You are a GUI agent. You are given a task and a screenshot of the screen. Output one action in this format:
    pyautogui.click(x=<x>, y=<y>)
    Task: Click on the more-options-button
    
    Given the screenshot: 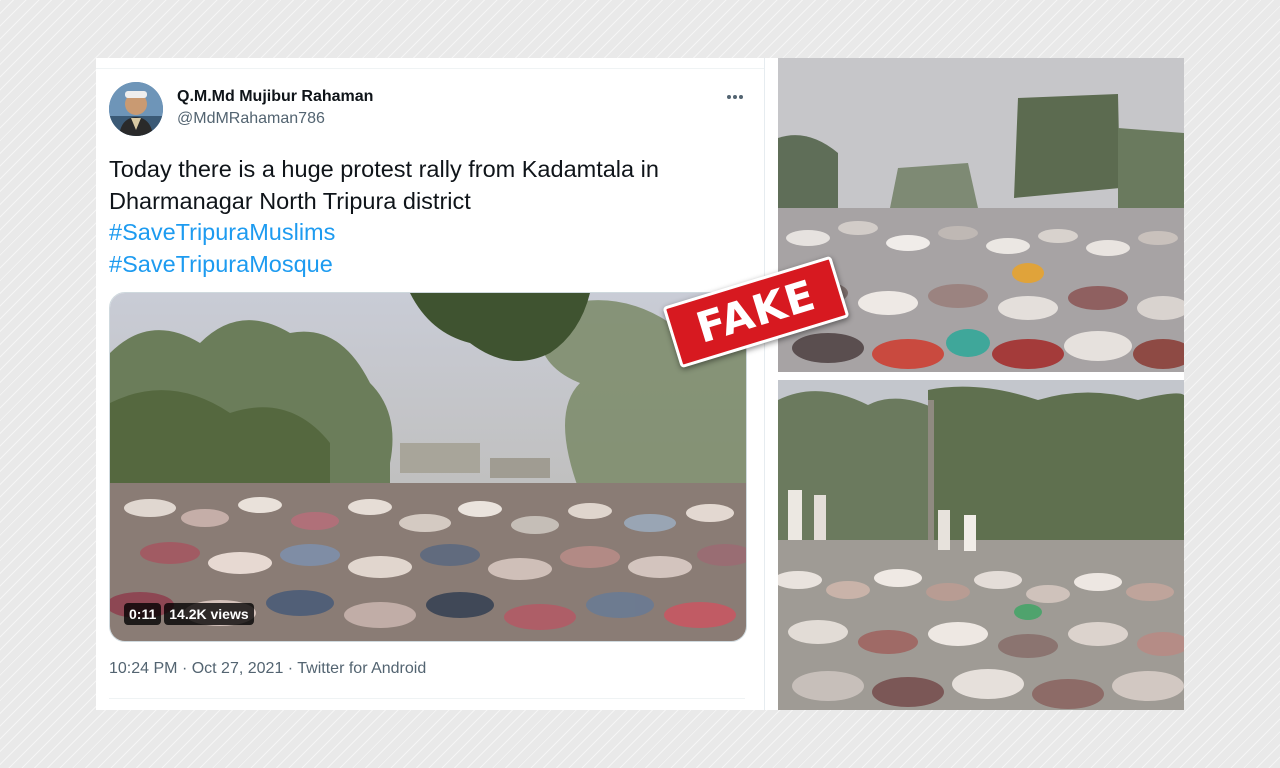 What is the action you would take?
    pyautogui.click(x=735, y=97)
    